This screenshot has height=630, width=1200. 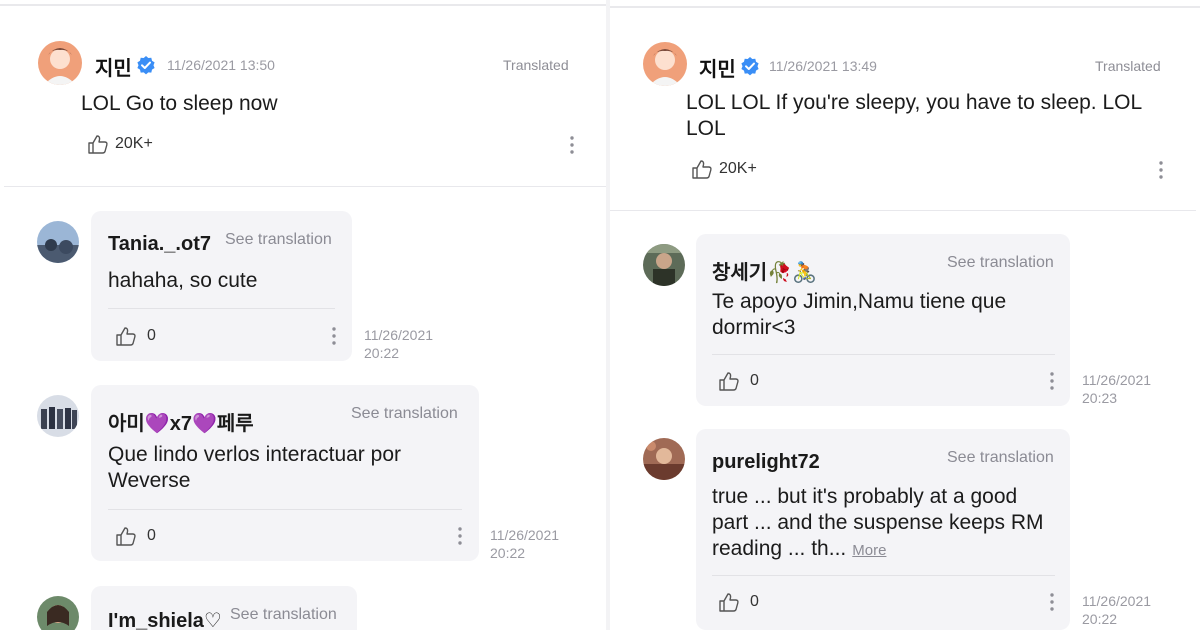 What do you see at coordinates (224, 608) in the screenshot?
I see `comment-bubble: I'm_shiela♡ See translation` at bounding box center [224, 608].